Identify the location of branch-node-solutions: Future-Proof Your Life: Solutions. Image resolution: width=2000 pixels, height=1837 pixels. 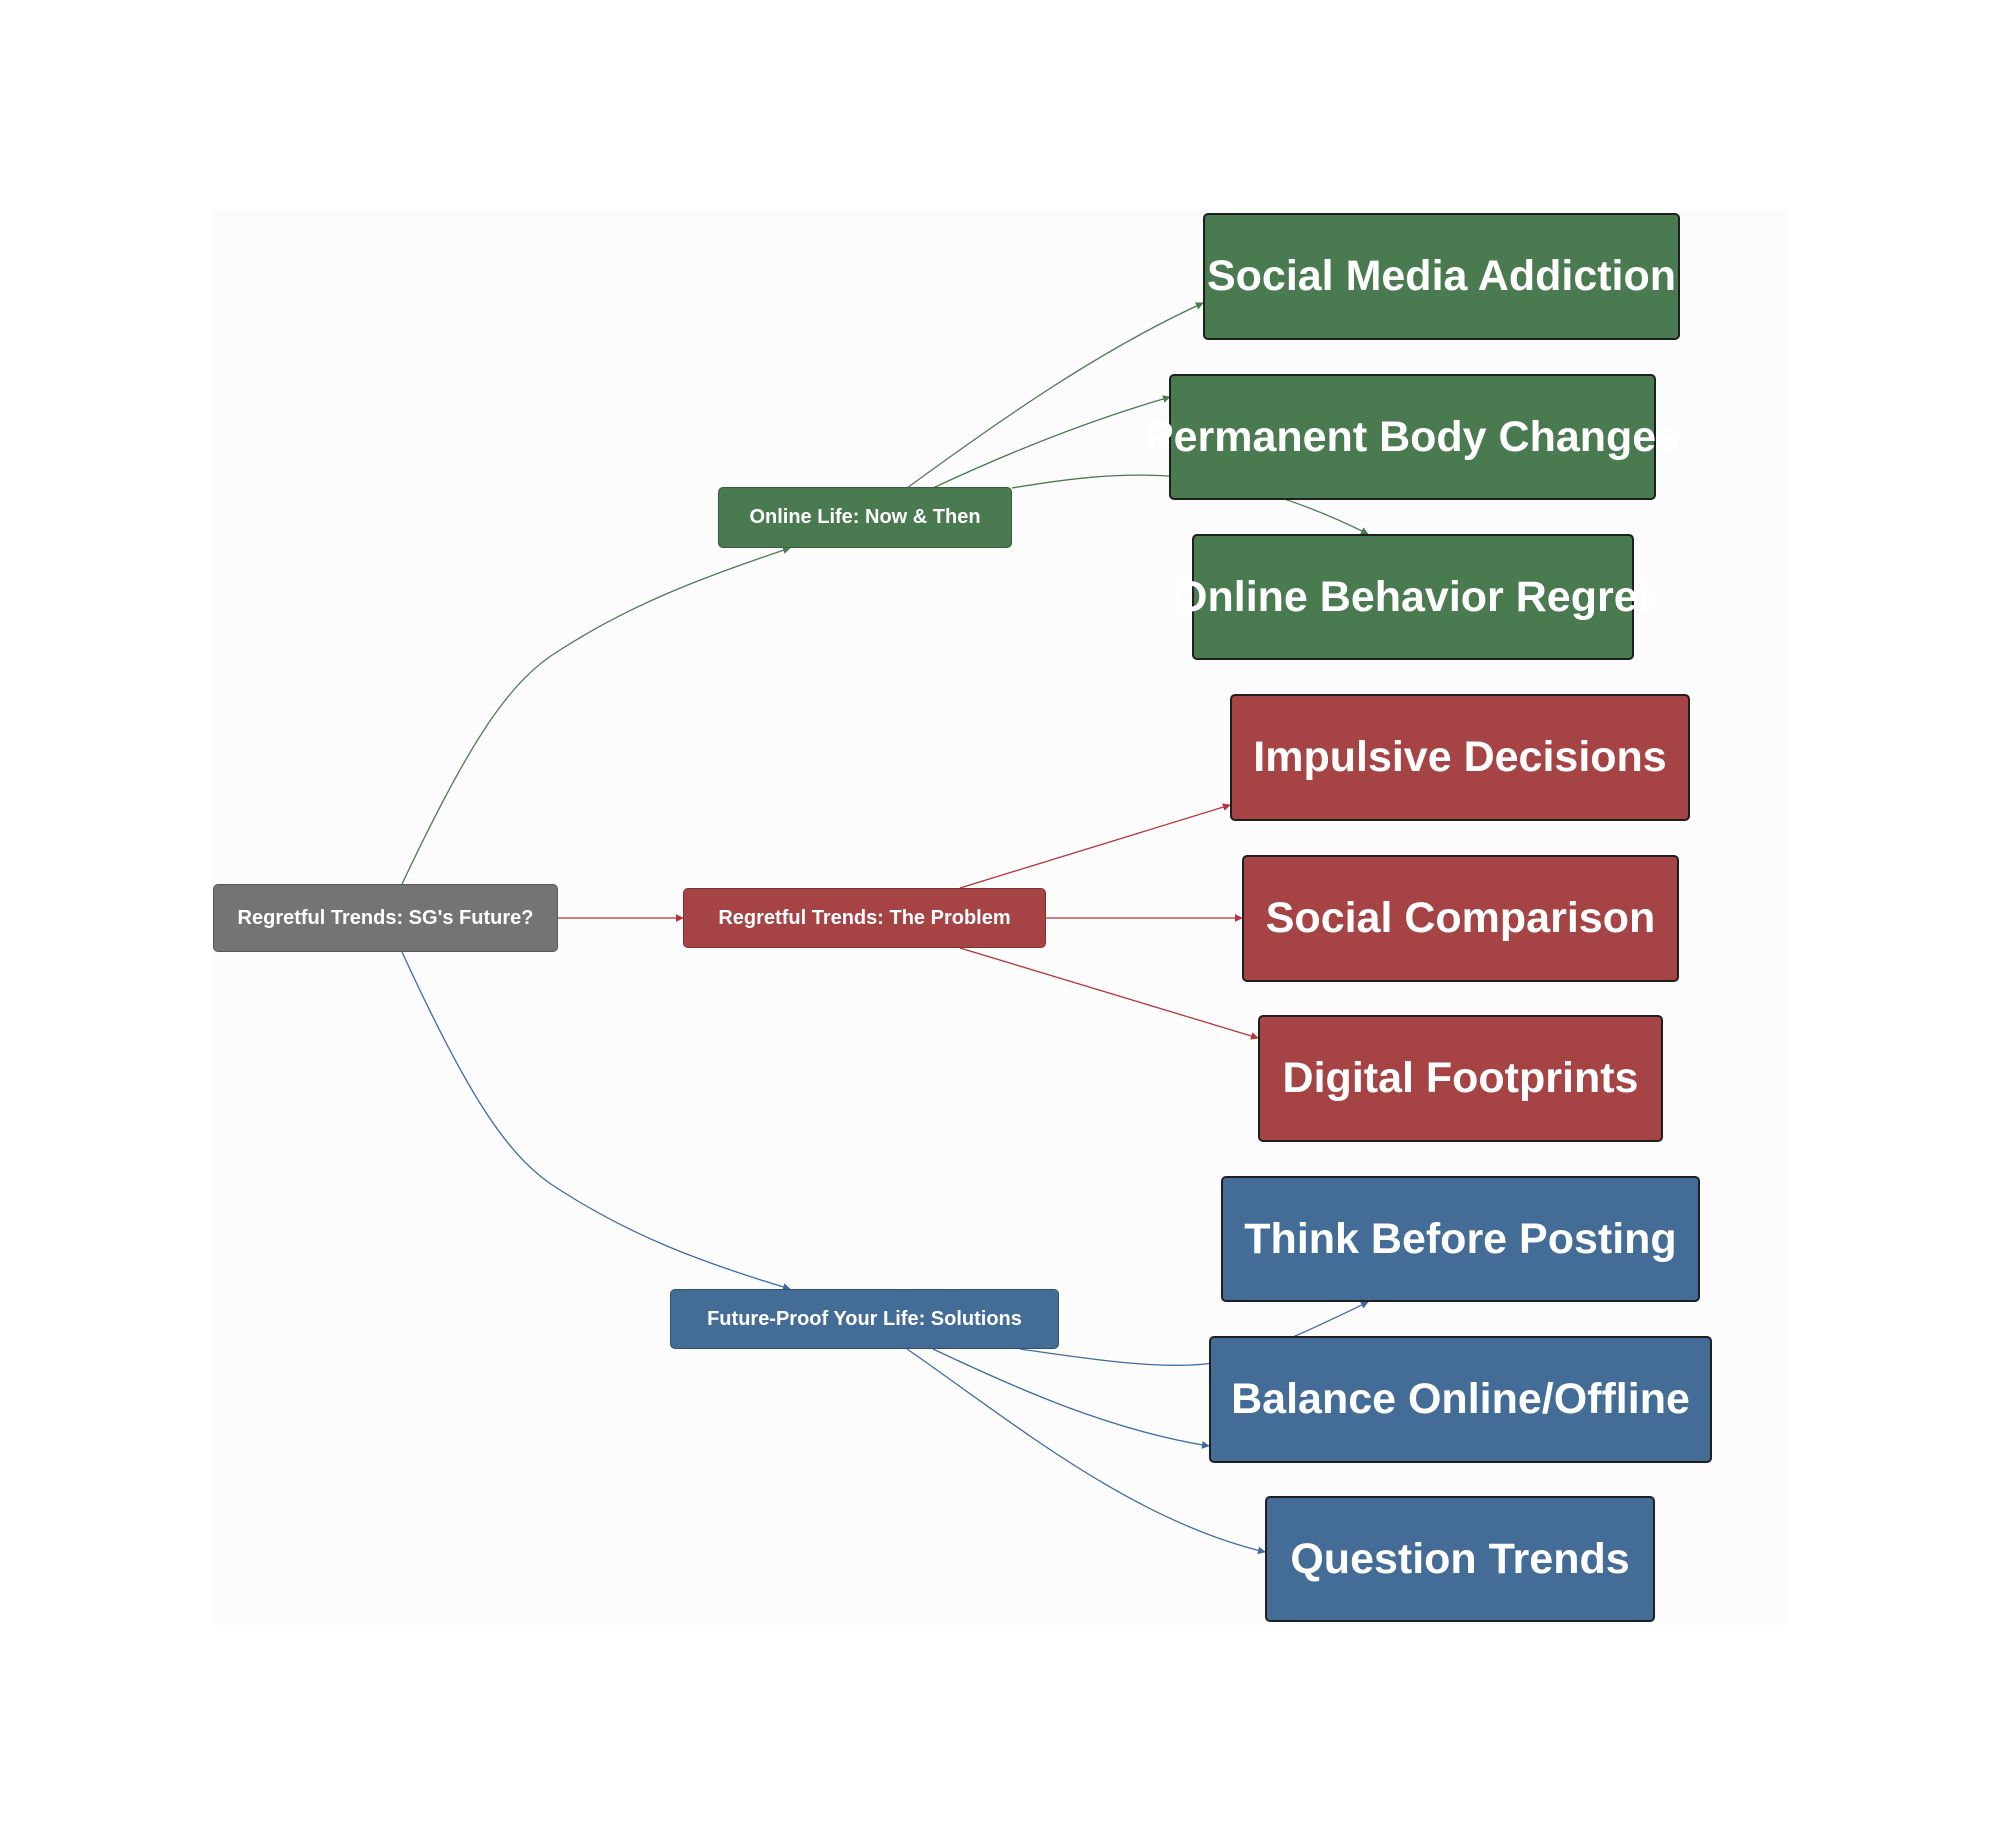
(864, 1319).